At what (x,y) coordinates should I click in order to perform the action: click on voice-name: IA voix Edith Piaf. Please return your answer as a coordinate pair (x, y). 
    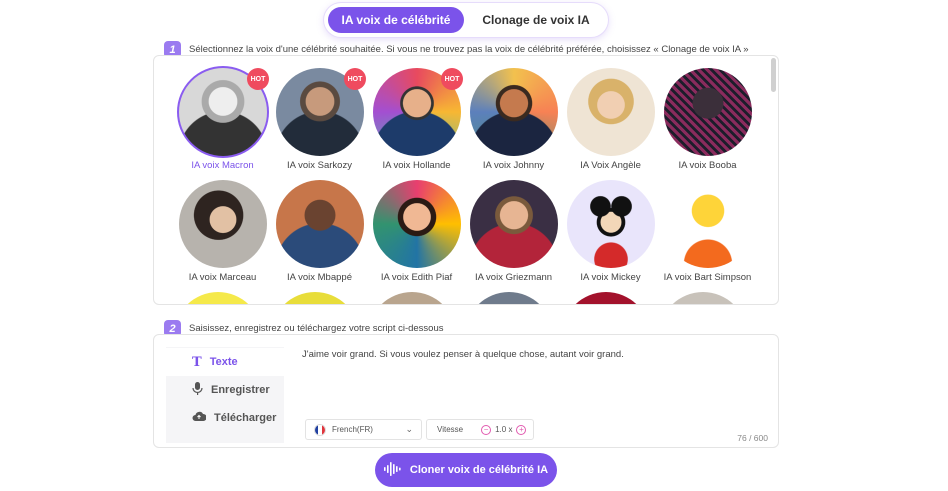
    Looking at the image, I should click on (416, 277).